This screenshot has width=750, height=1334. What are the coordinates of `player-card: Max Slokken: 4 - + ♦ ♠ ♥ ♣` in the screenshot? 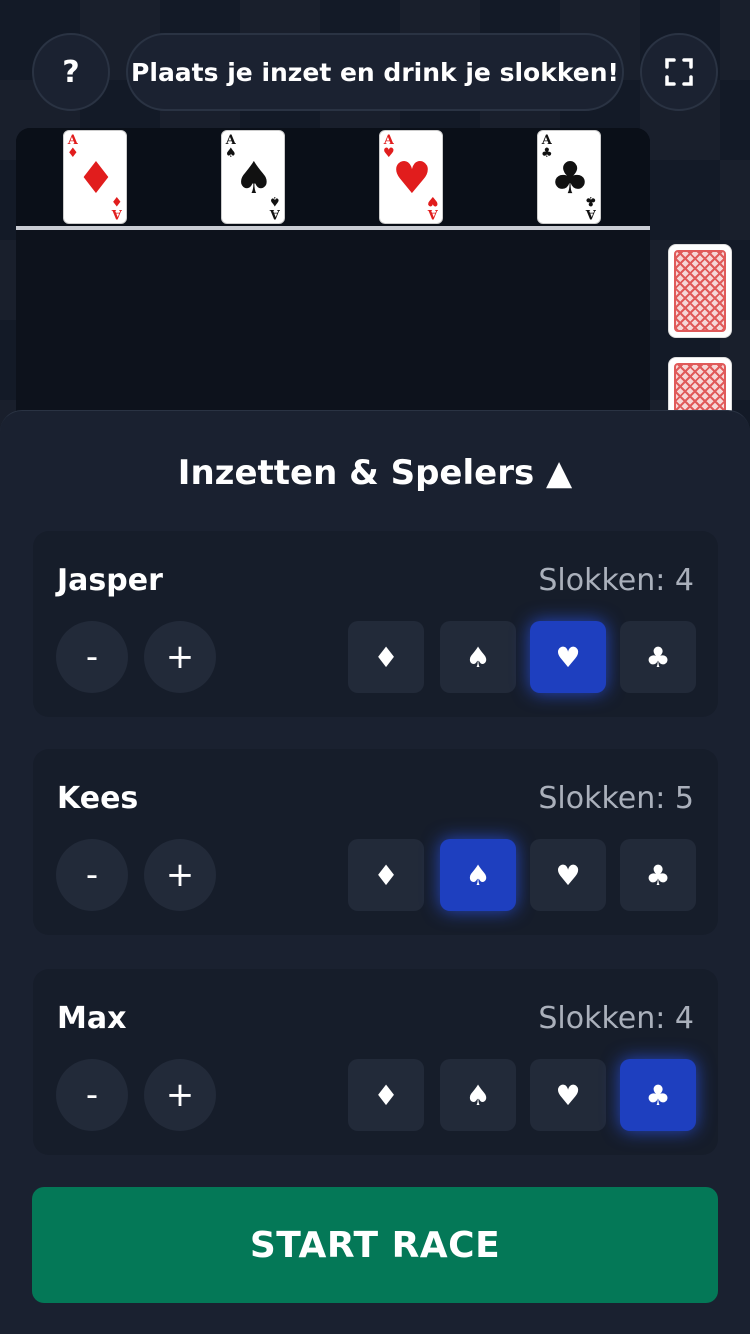 It's located at (375, 1062).